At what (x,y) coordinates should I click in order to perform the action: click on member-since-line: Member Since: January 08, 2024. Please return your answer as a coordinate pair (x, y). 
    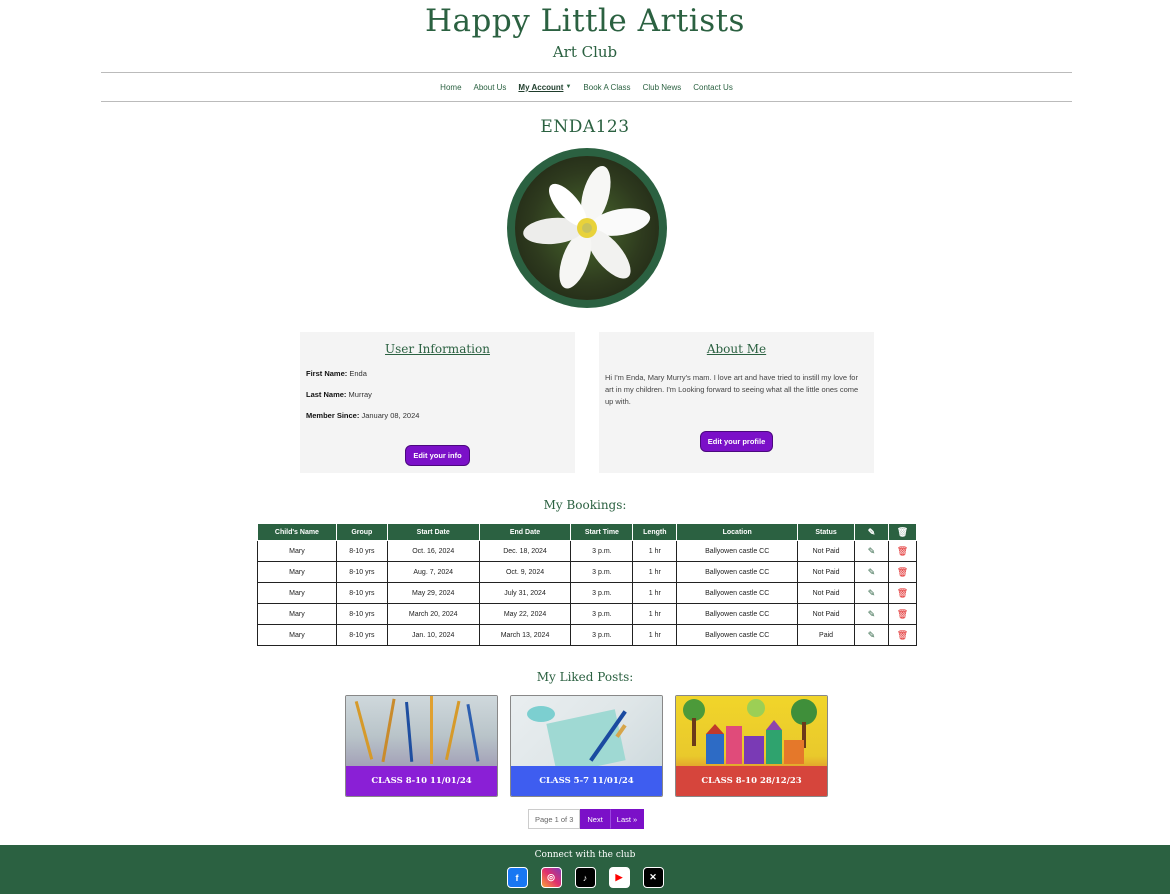
    Looking at the image, I should click on (440, 415).